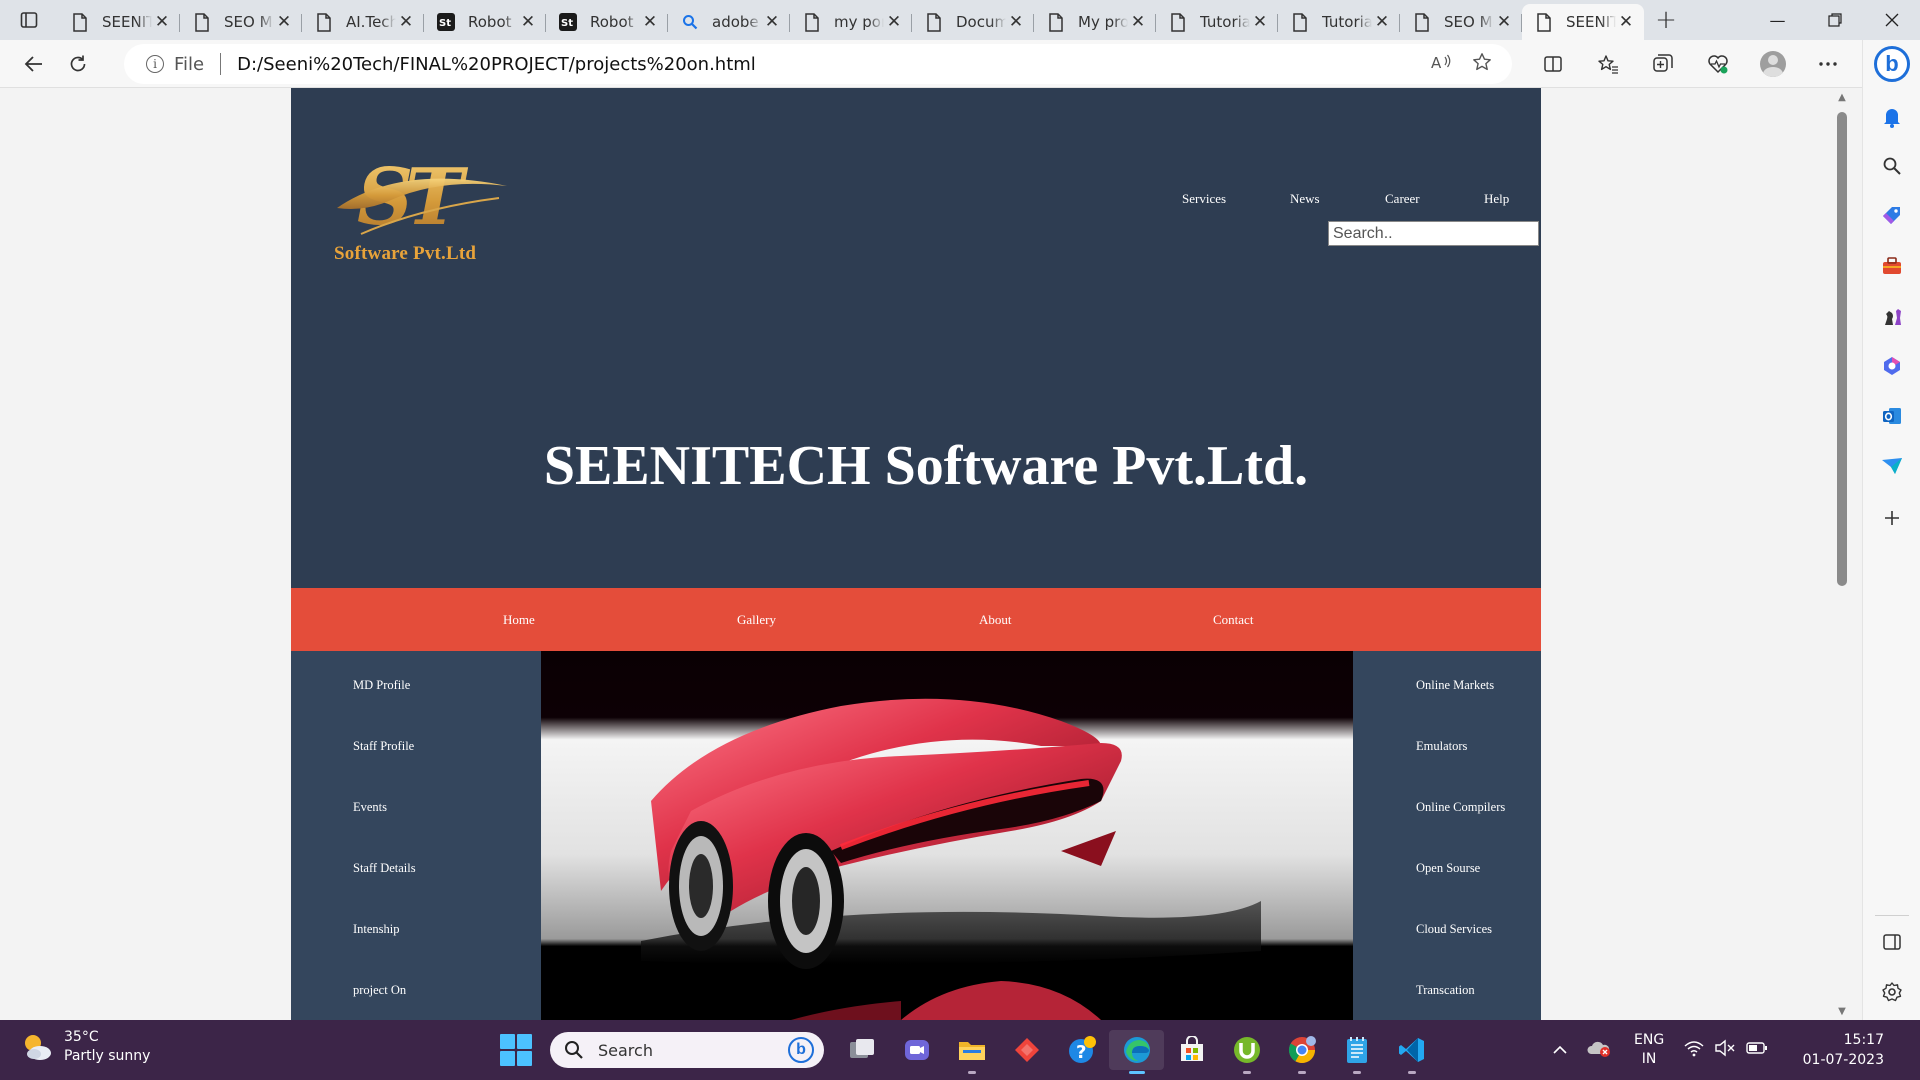  I want to click on anydesk-button, so click(1026, 1050).